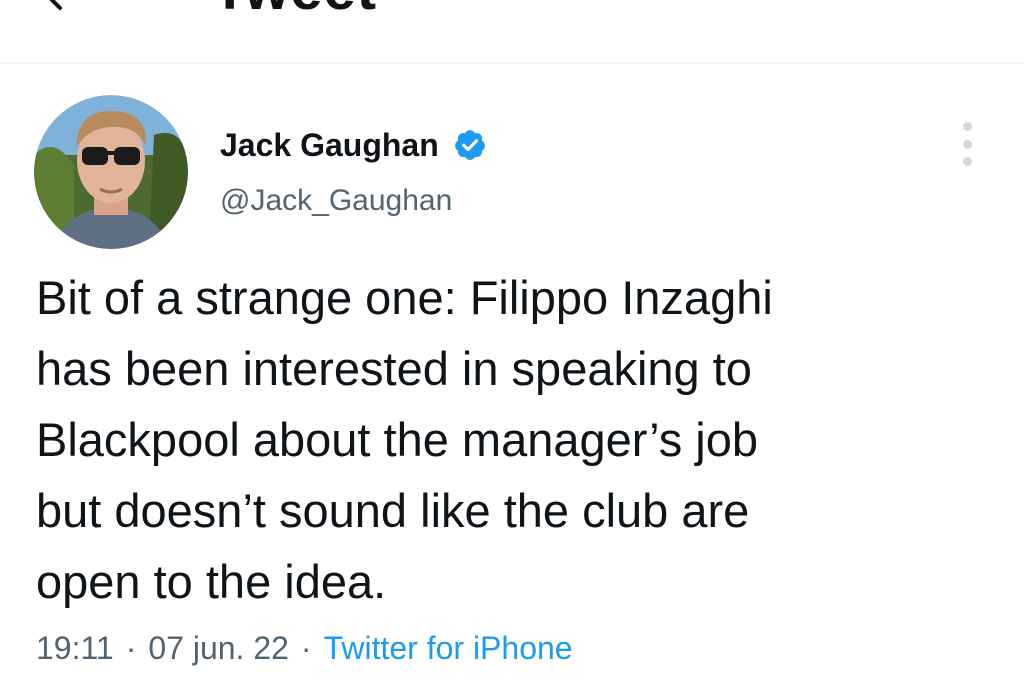 The image size is (1024, 680). What do you see at coordinates (336, 201) in the screenshot?
I see `author-handle: @Jack_Gaughan` at bounding box center [336, 201].